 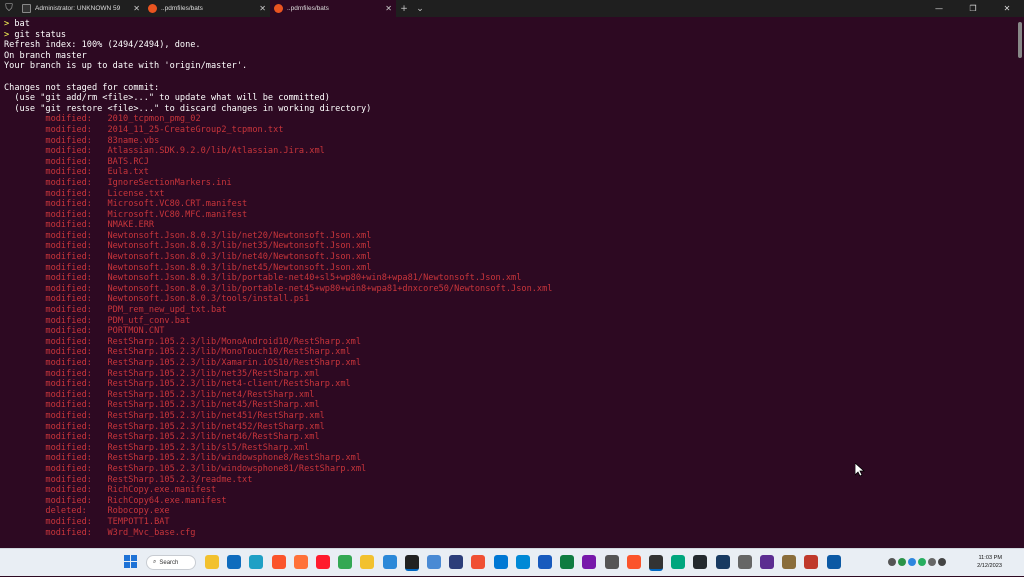 What do you see at coordinates (611, 562) in the screenshot?
I see `magnifier-icon` at bounding box center [611, 562].